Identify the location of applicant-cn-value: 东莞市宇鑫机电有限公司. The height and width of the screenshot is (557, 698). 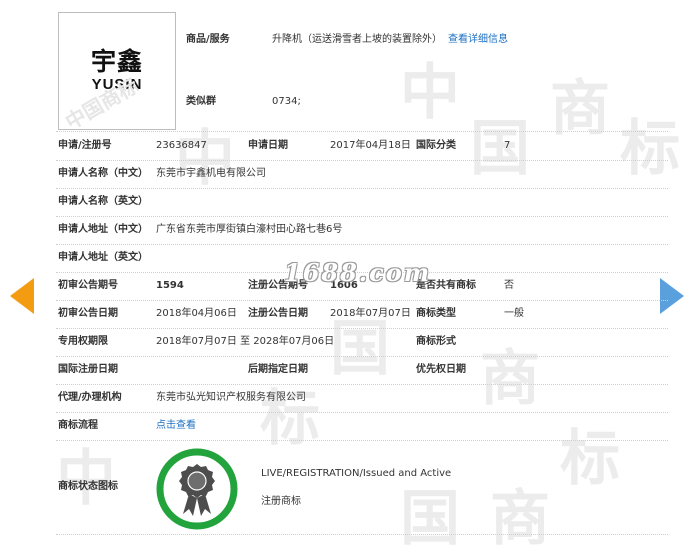
(211, 173).